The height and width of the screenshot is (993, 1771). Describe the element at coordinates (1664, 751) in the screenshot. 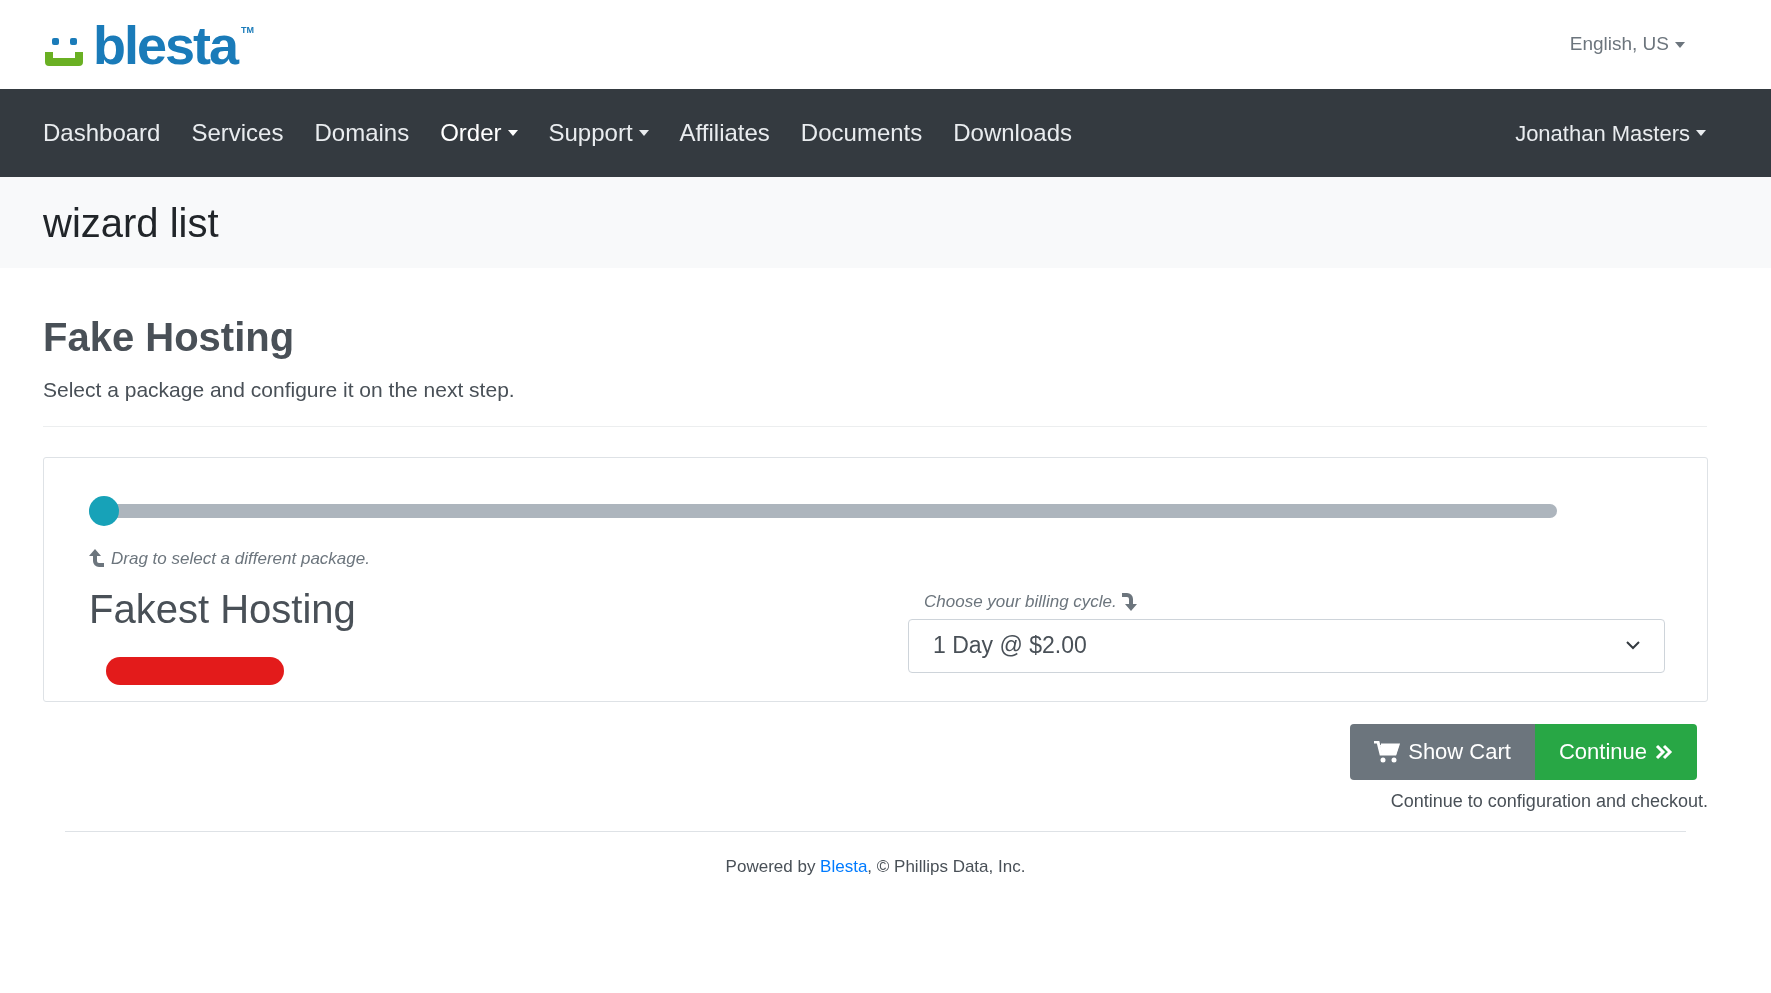

I see `double-chevron-right-icon` at that location.